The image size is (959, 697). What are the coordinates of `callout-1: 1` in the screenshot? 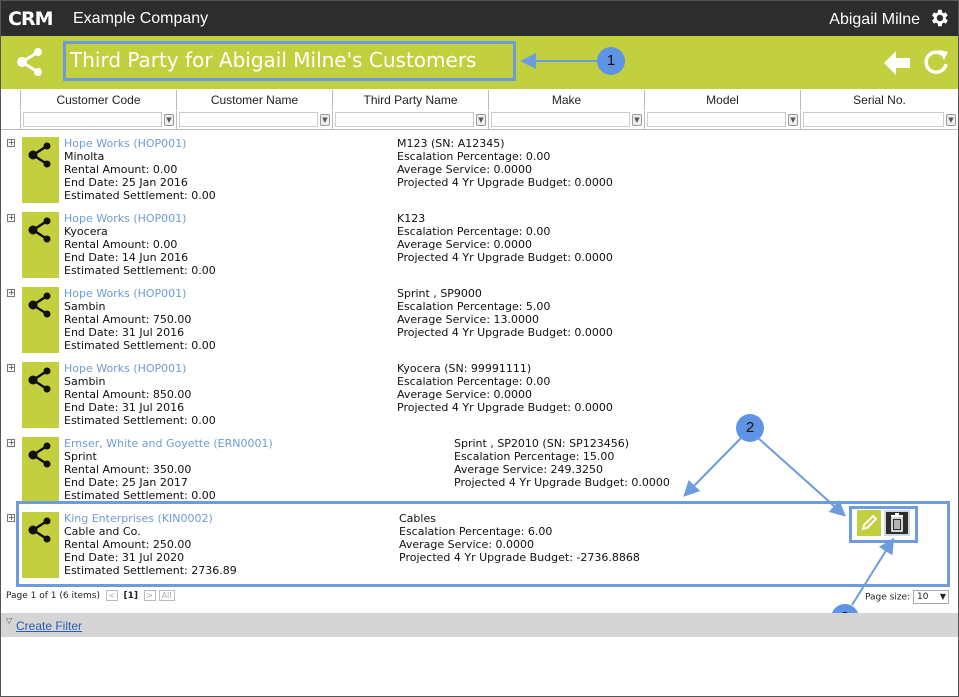 It's located at (611, 61).